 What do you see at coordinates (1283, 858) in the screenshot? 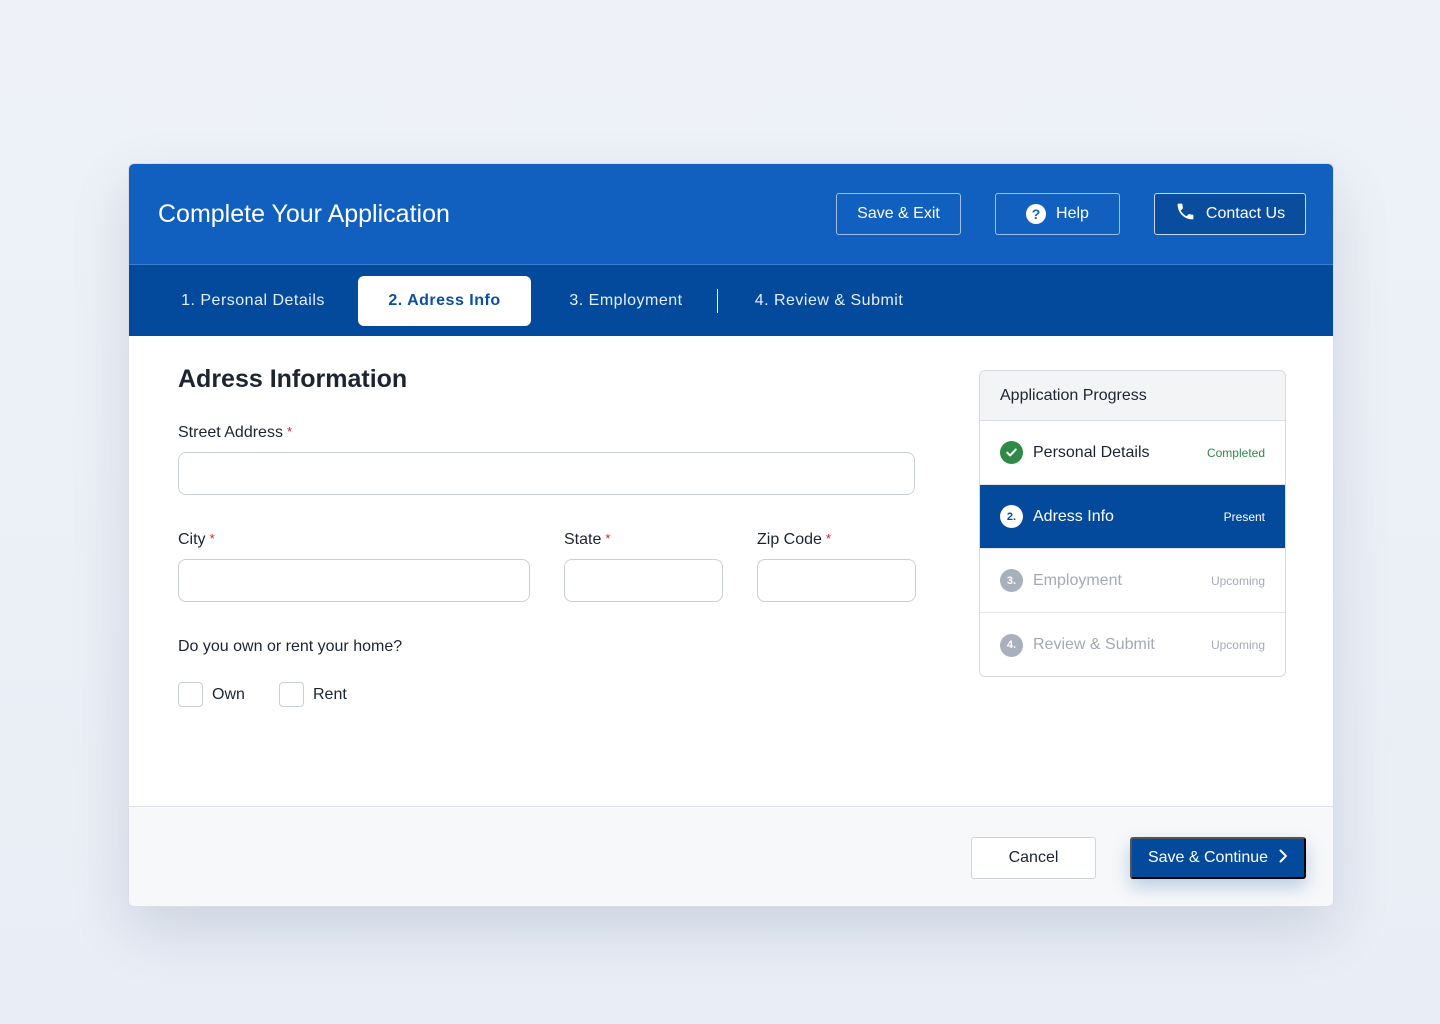
I see `chevron-right-icon` at bounding box center [1283, 858].